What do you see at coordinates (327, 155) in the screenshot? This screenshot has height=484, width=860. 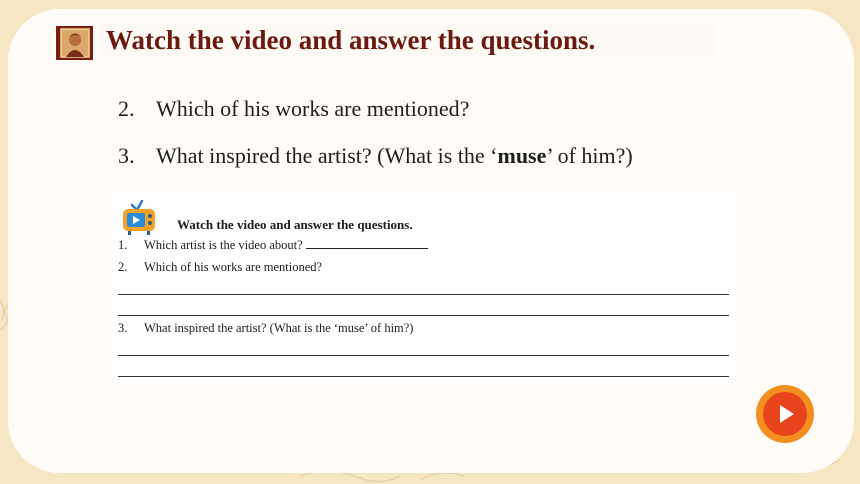 I see `question-3-text-start: What inspired the artist? (What is the ‘` at bounding box center [327, 155].